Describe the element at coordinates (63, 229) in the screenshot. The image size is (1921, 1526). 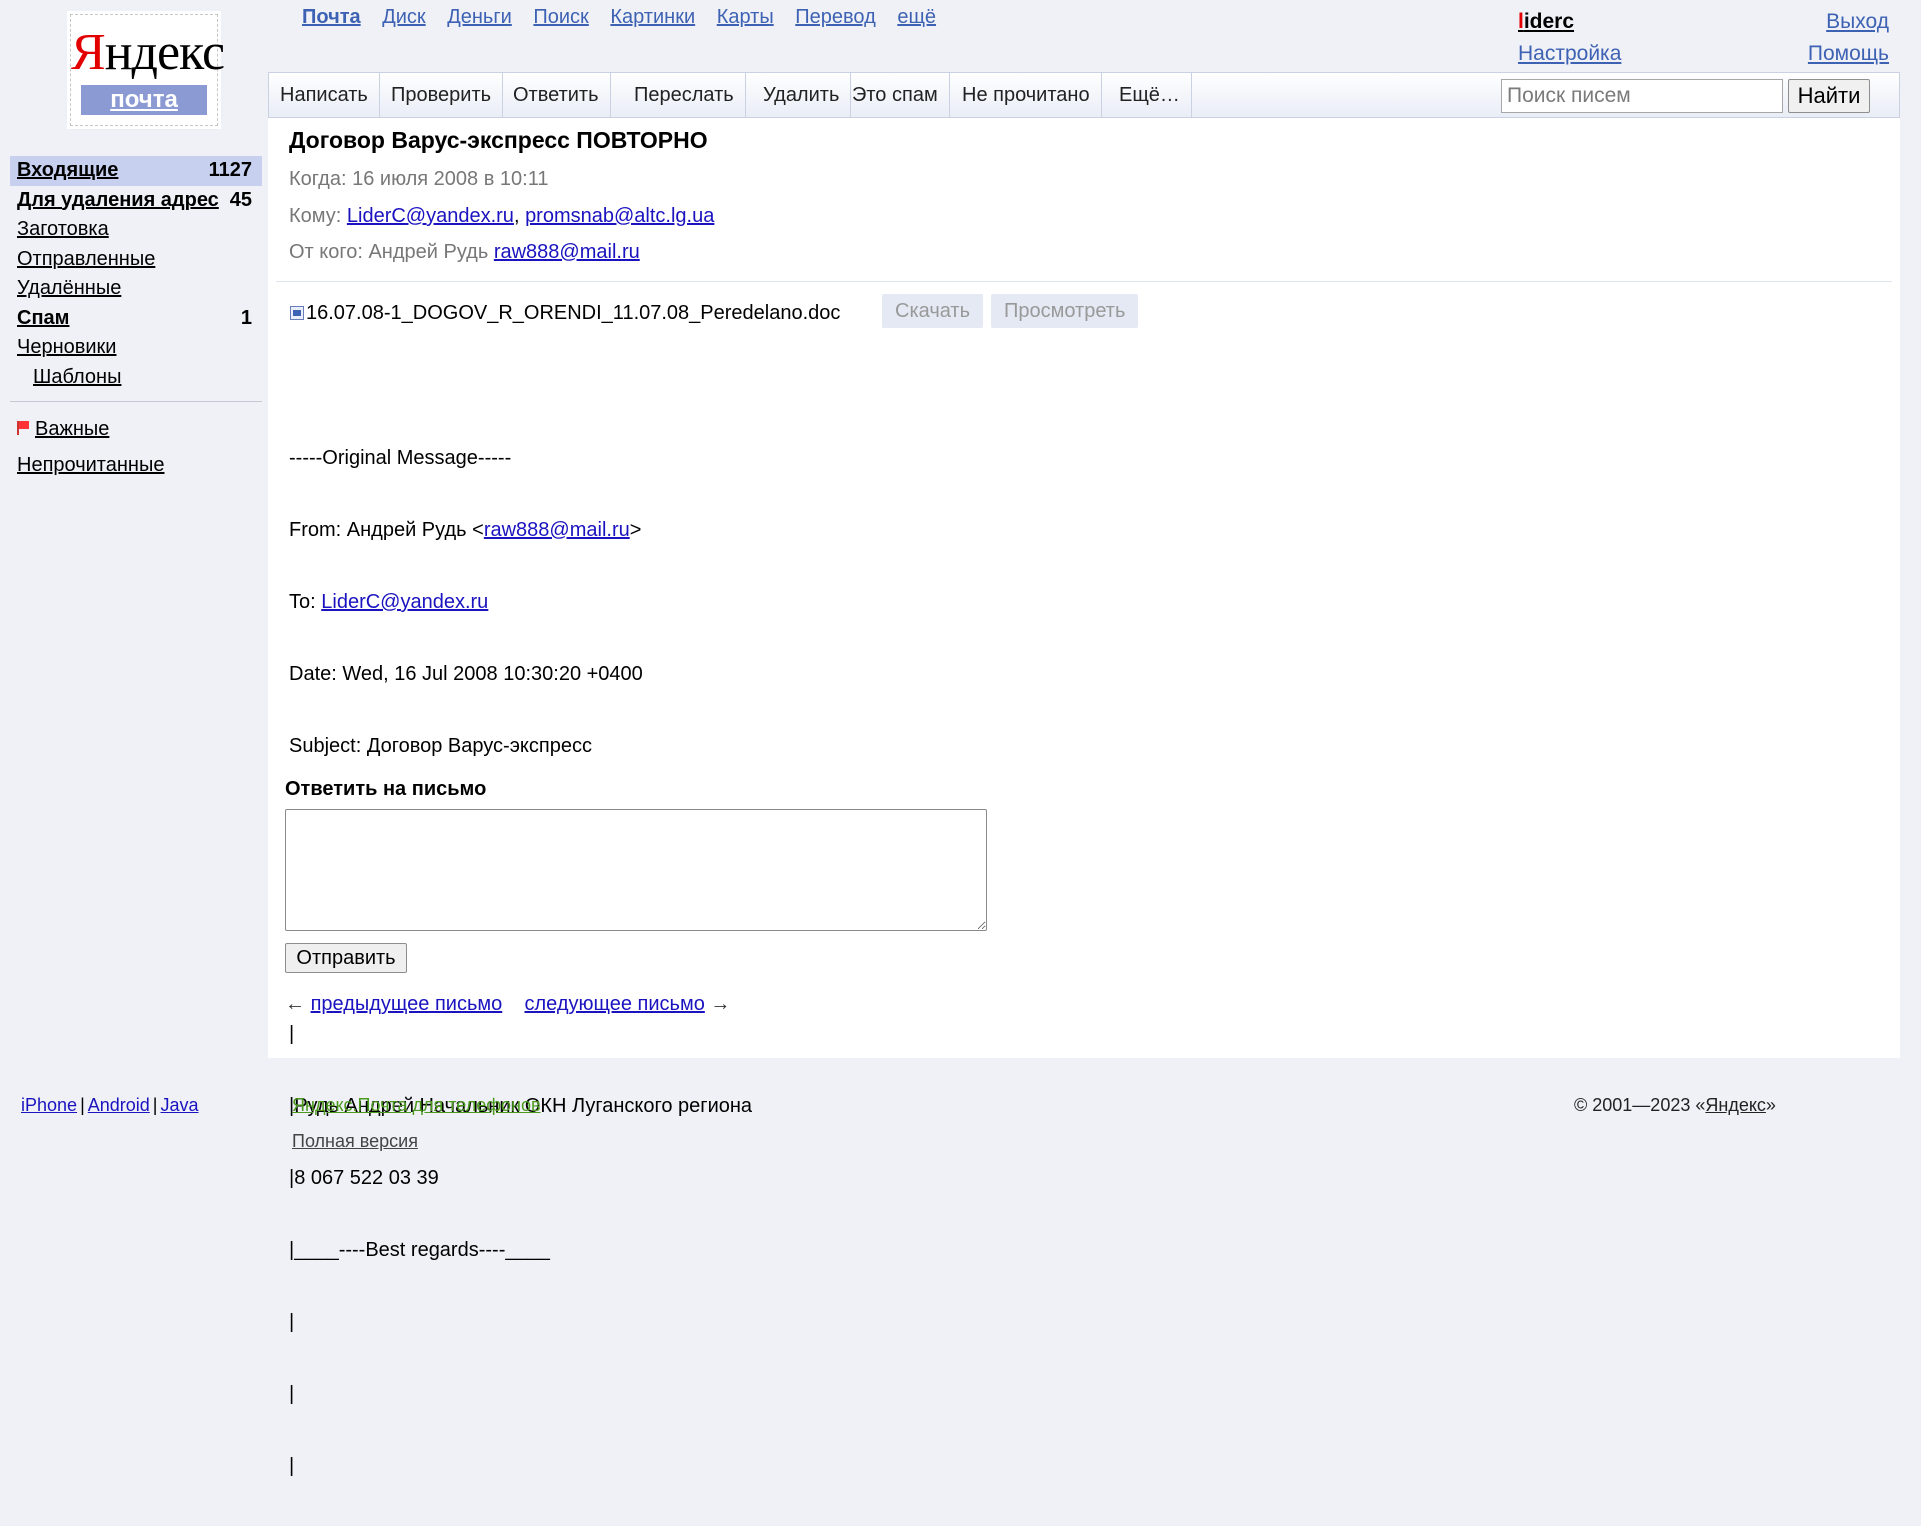
I see `folder-template-draft-label: Заготовка` at that location.